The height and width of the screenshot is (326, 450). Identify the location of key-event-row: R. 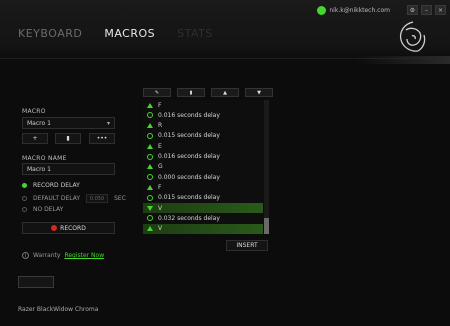
(203, 126).